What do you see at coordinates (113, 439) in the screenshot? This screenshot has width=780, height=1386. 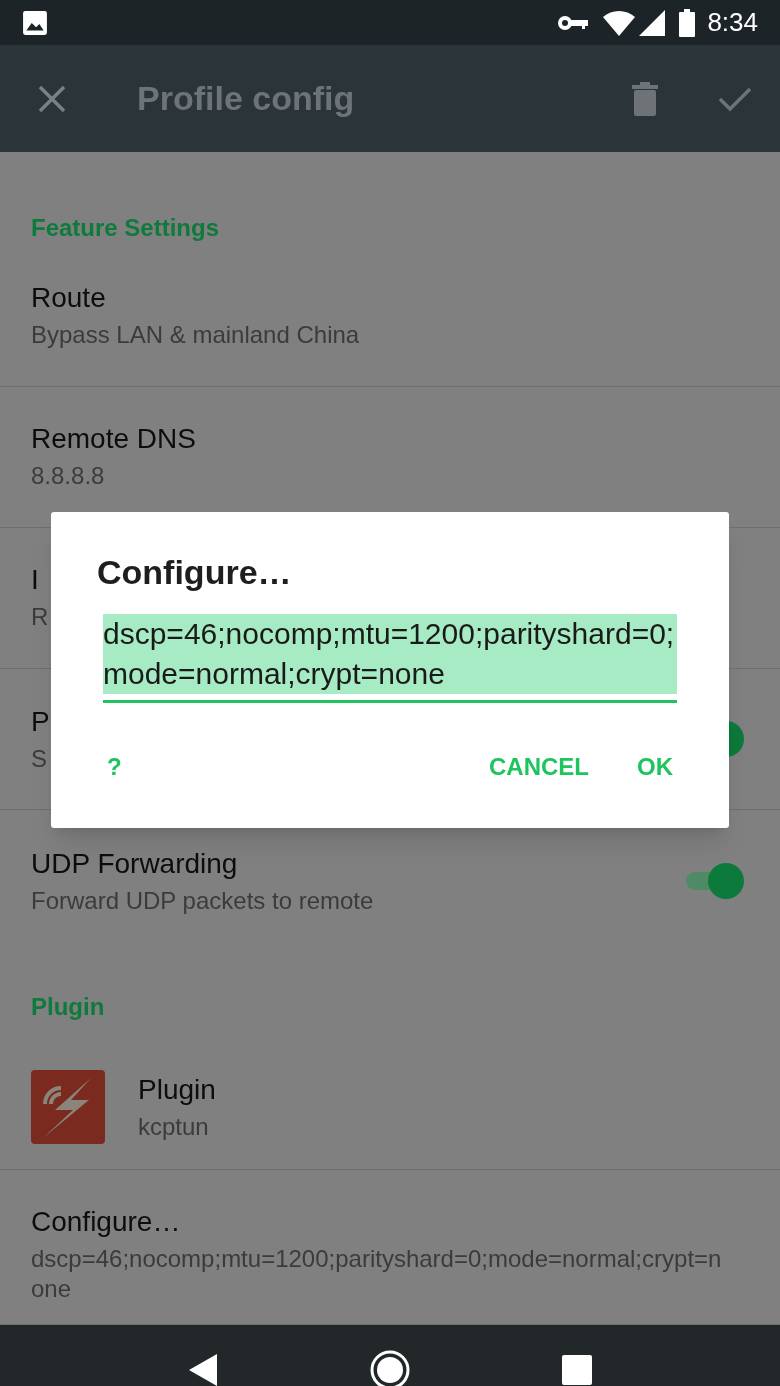 I see `setting-title: Remote DNS` at bounding box center [113, 439].